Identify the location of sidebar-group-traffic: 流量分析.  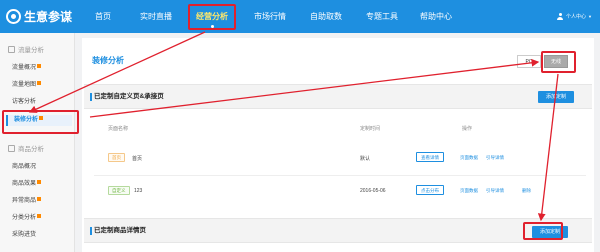
(26, 49).